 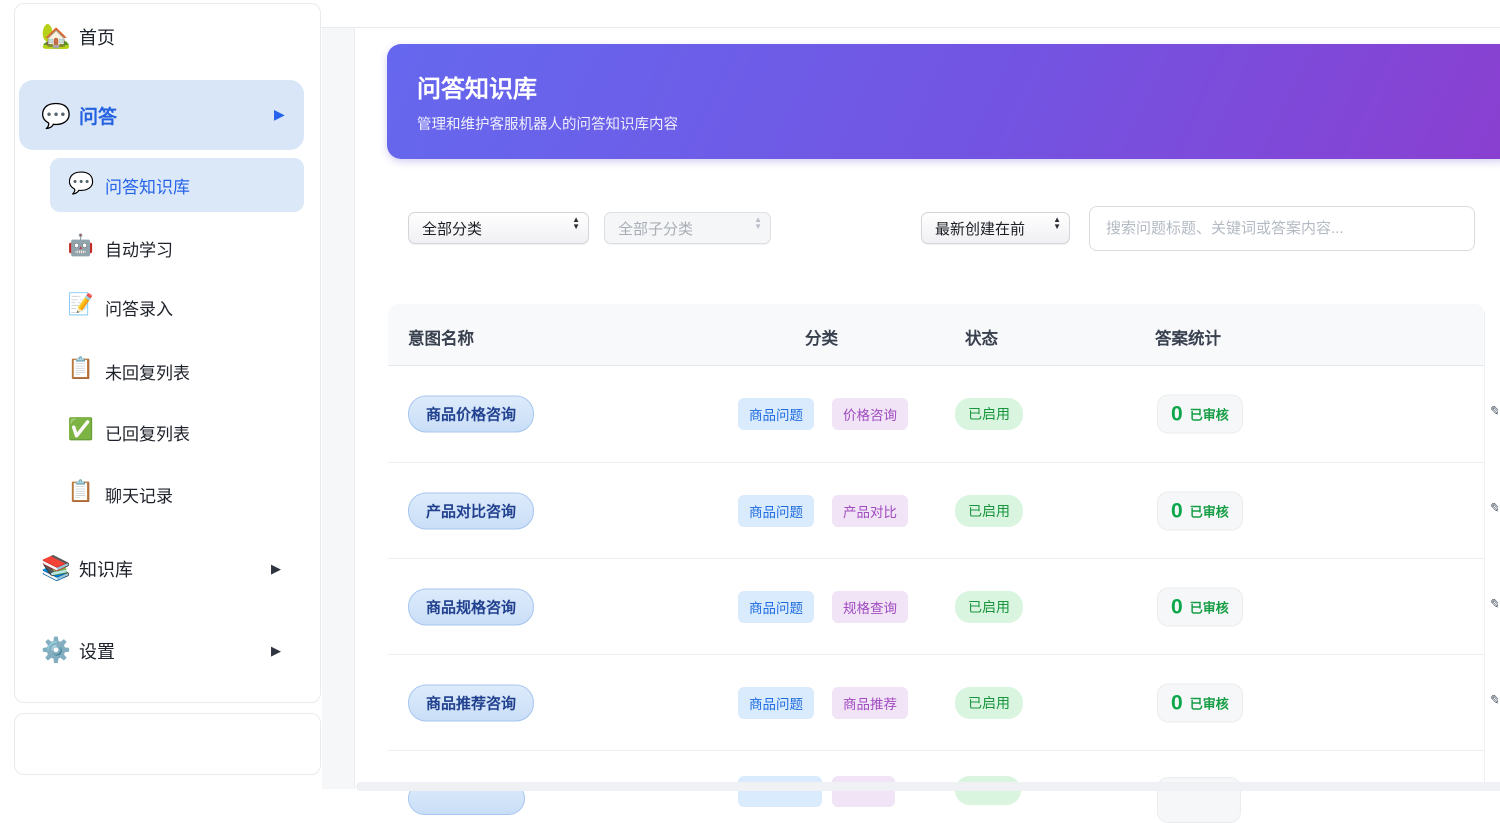 What do you see at coordinates (139, 307) in the screenshot?
I see `sidebar-item-label: 问答录入` at bounding box center [139, 307].